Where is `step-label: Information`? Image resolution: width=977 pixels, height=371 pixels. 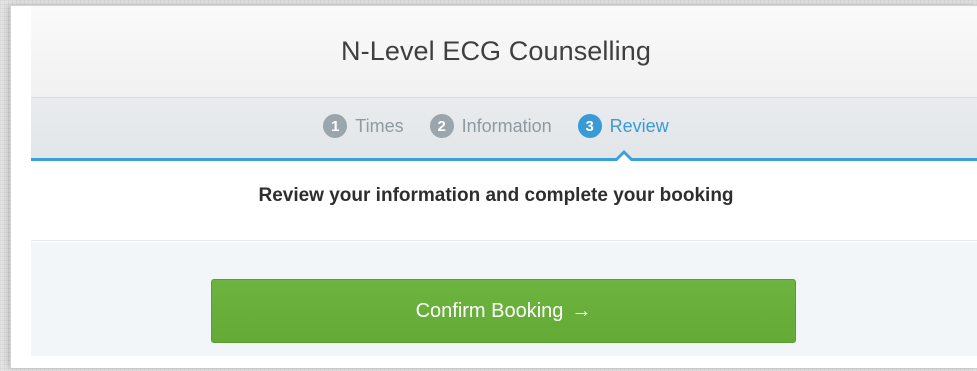 step-label: Information is located at coordinates (506, 125).